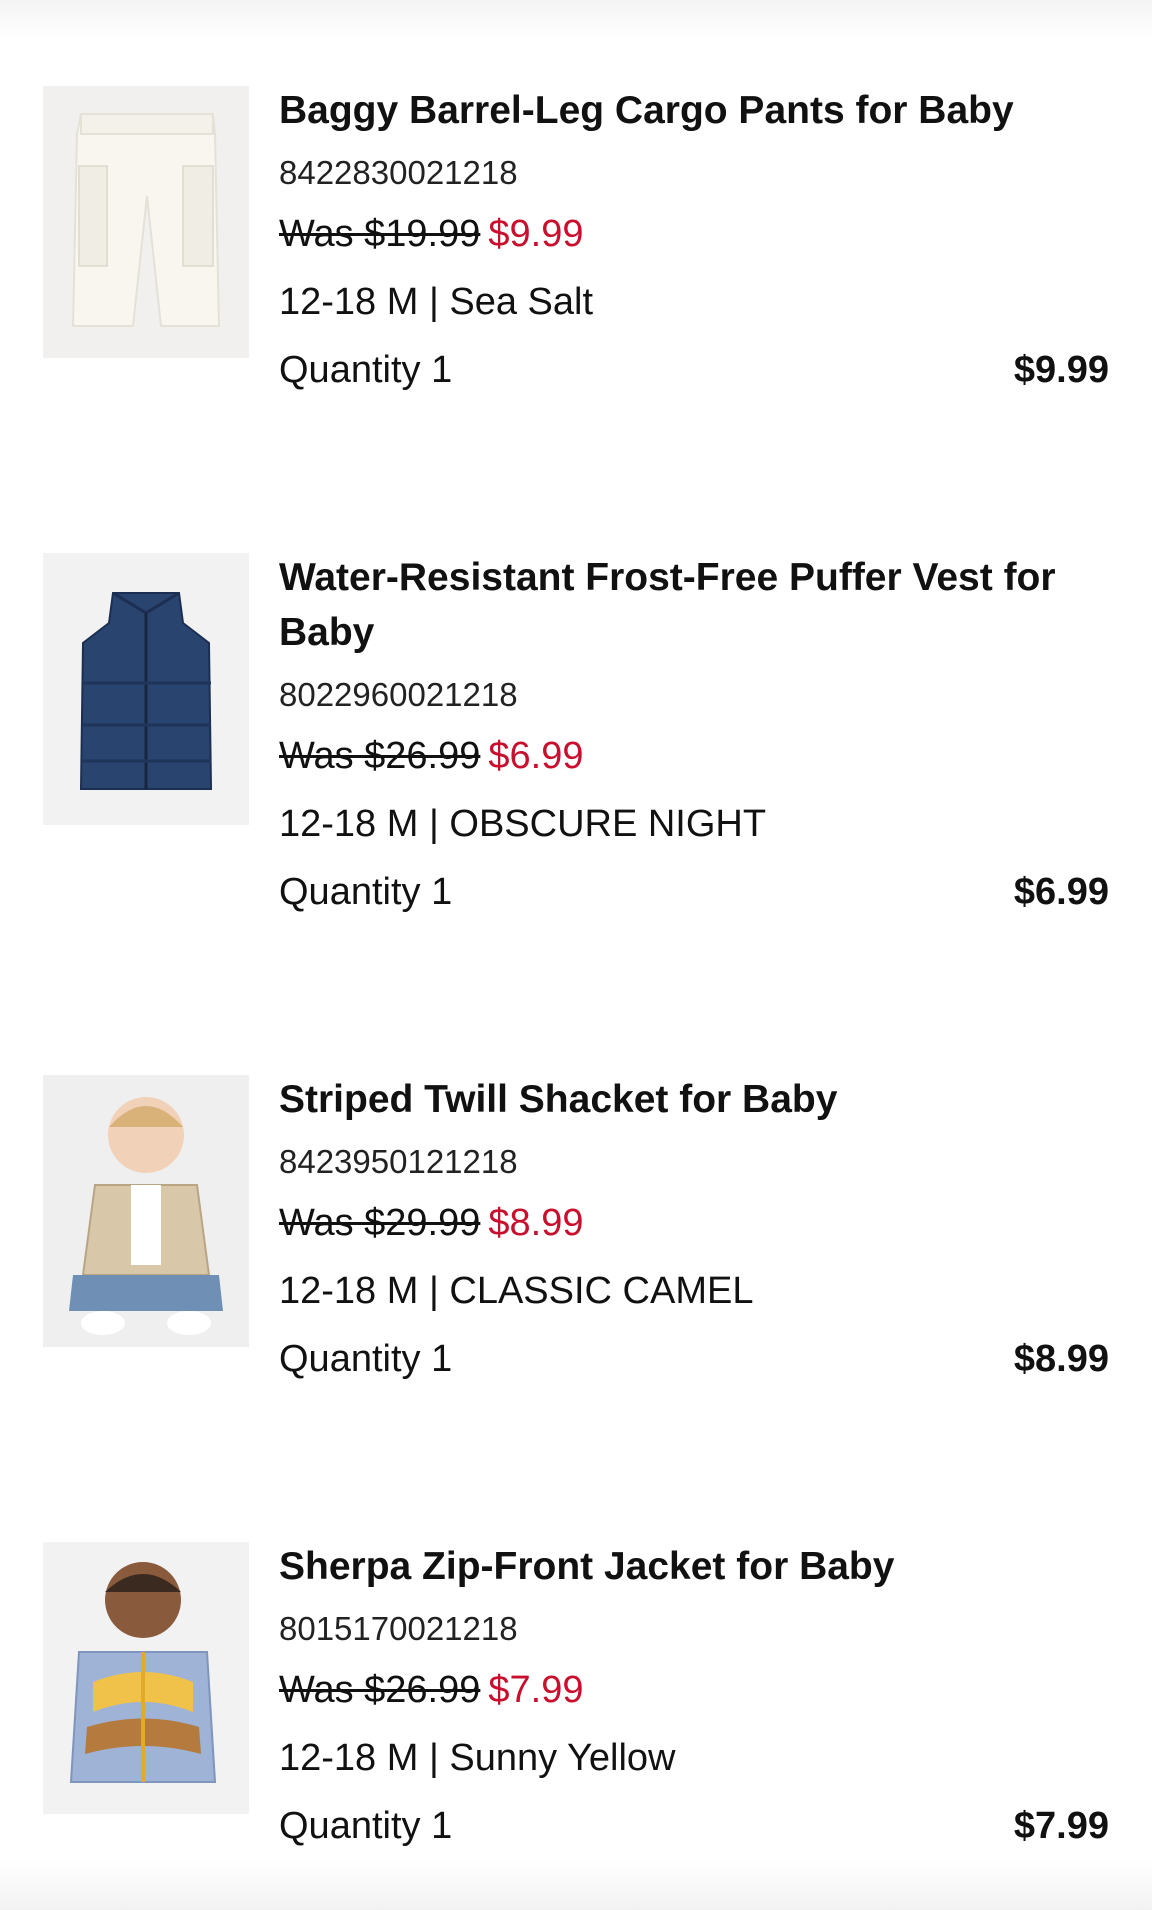 This screenshot has width=1152, height=1910. What do you see at coordinates (1061, 1826) in the screenshot?
I see `line-total: $7.99` at bounding box center [1061, 1826].